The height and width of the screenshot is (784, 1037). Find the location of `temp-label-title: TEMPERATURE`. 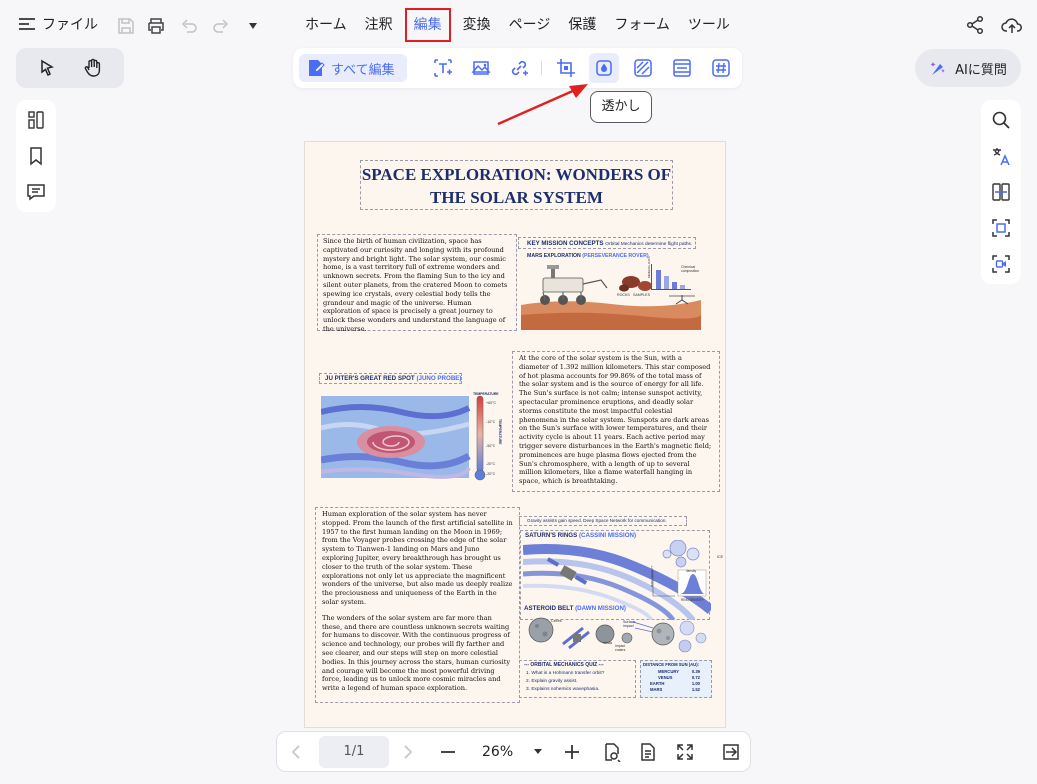

temp-label-title: TEMPERATURE is located at coordinates (486, 394).